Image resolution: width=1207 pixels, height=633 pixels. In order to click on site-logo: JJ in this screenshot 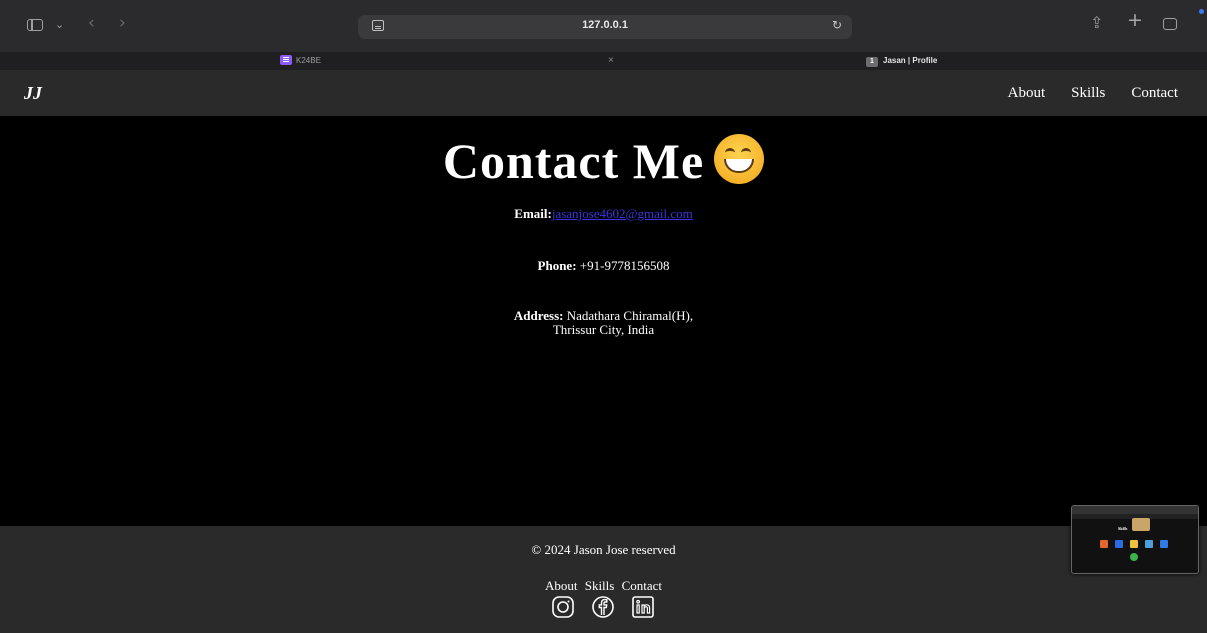, I will do `click(33, 93)`.